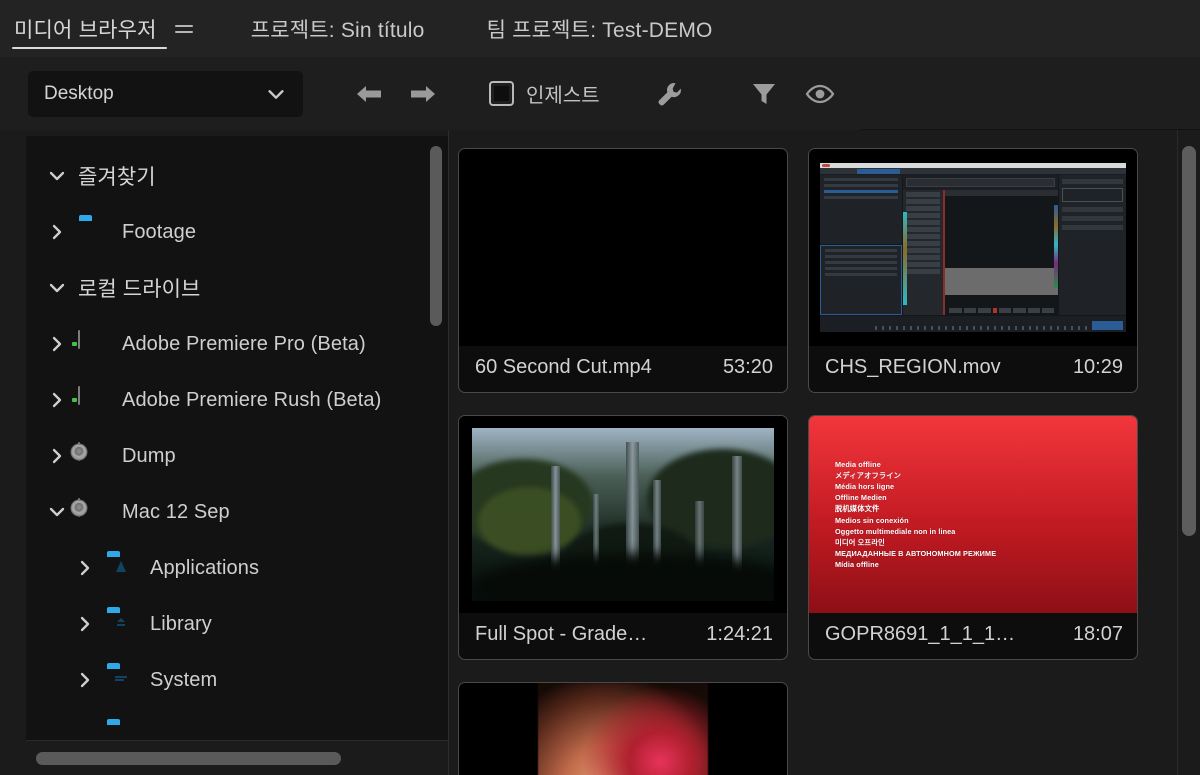 The image size is (1200, 775). I want to click on offline-line: МЕДИАДАННЫЕ В АВТОНОМНОМ РЕЖИМЕ, so click(916, 553).